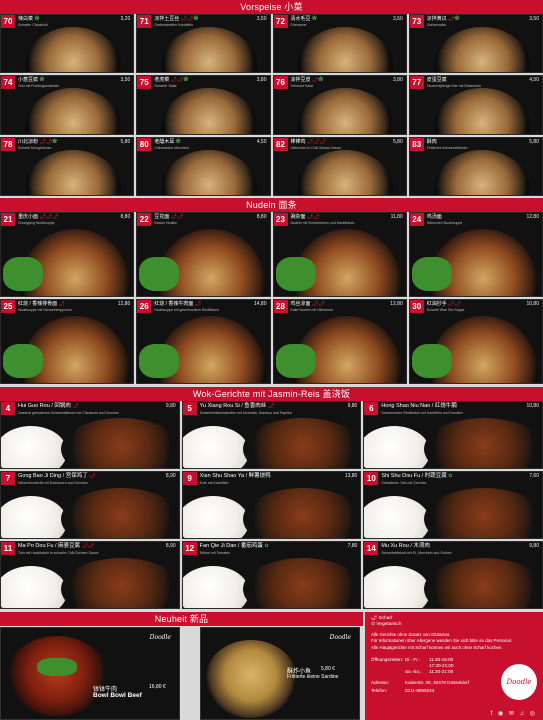 The width and height of the screenshot is (543, 720). What do you see at coordinates (371, 478) in the screenshot?
I see `dish-number: 10` at bounding box center [371, 478].